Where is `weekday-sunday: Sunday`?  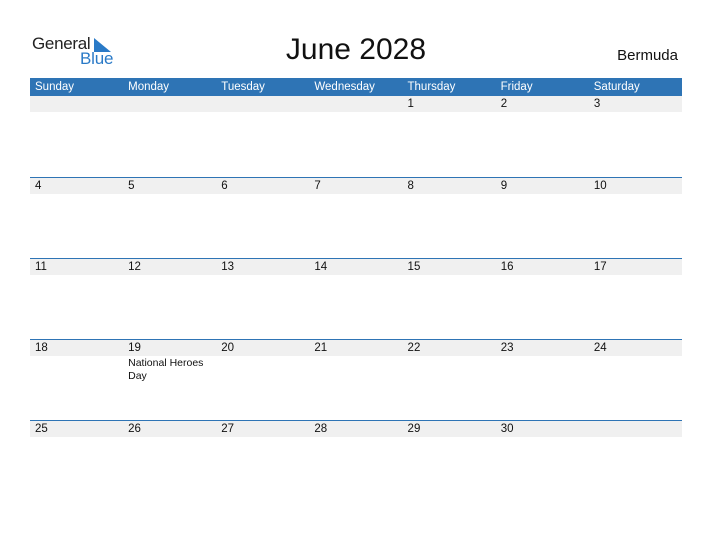
weekday-sunday: Sunday is located at coordinates (55, 87).